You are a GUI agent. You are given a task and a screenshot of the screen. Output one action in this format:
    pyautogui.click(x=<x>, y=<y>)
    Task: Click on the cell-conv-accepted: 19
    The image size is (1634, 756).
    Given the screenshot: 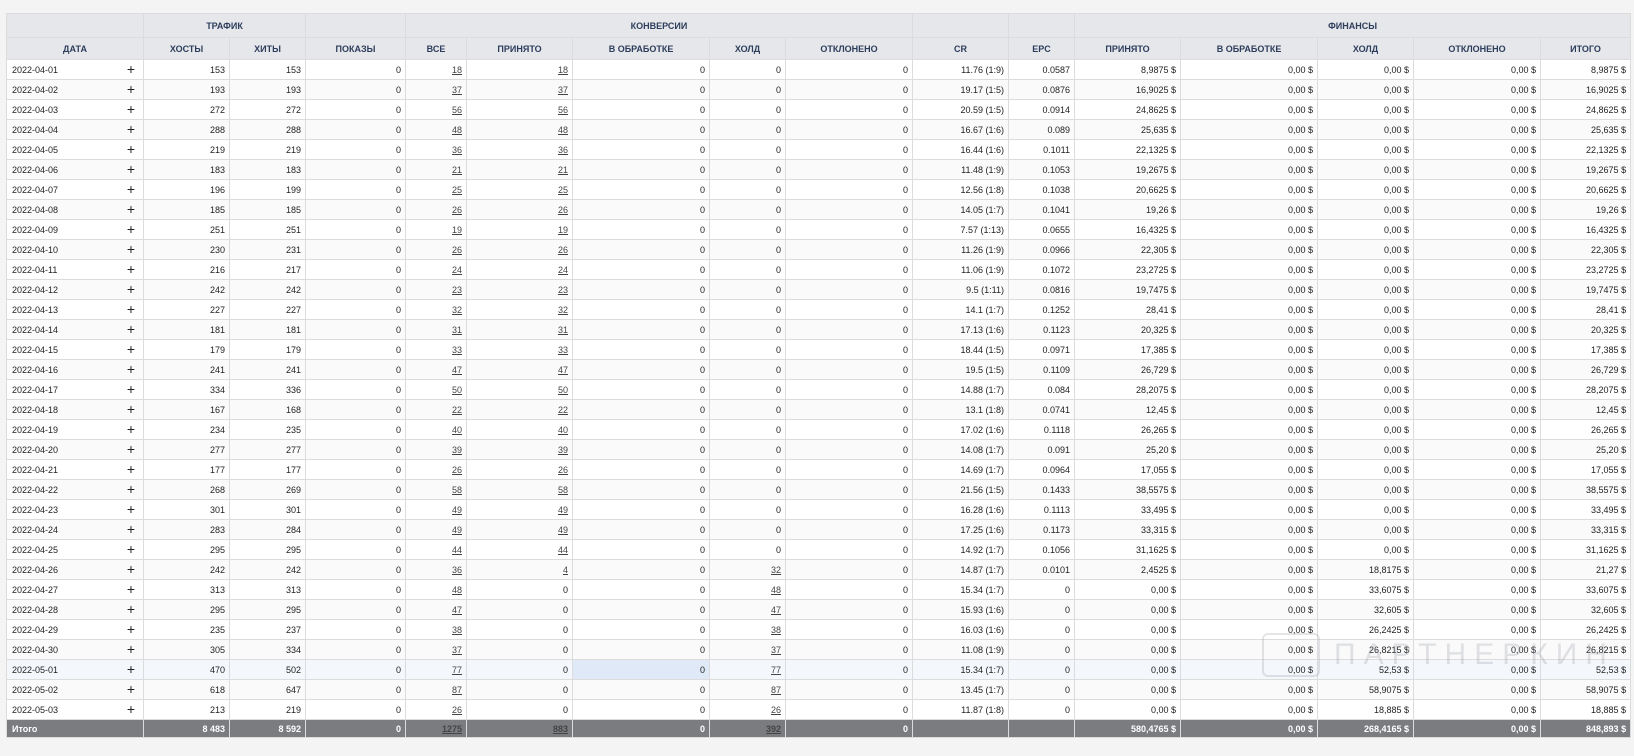 What is the action you would take?
    pyautogui.click(x=520, y=229)
    